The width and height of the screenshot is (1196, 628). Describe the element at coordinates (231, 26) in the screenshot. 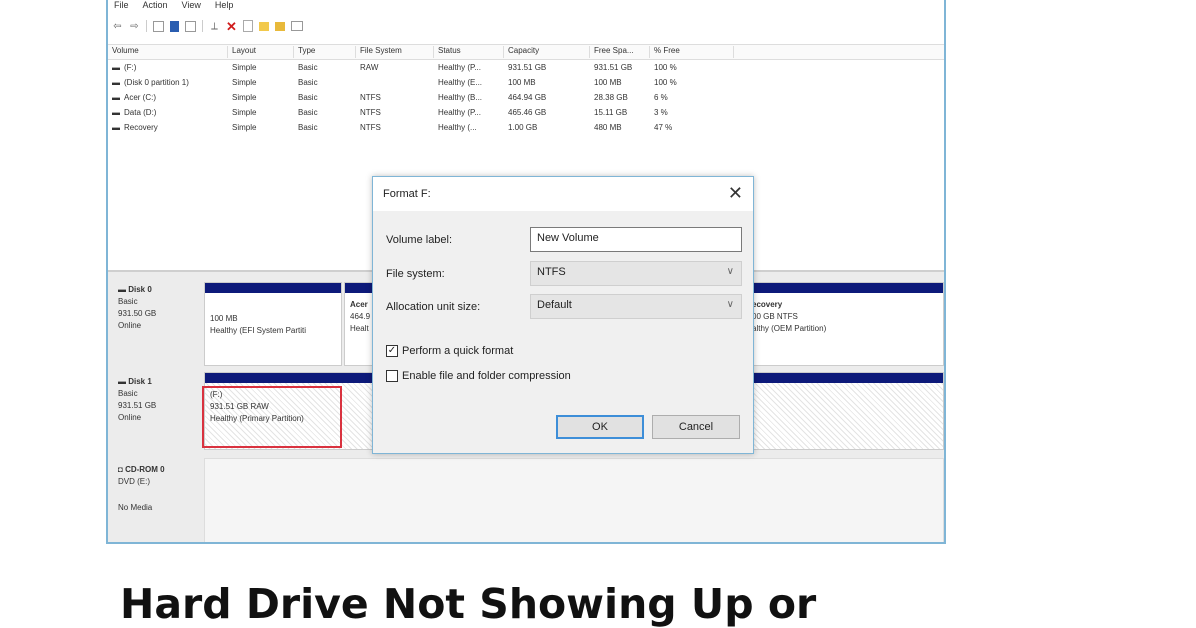

I see `delete-icon: ✕` at that location.